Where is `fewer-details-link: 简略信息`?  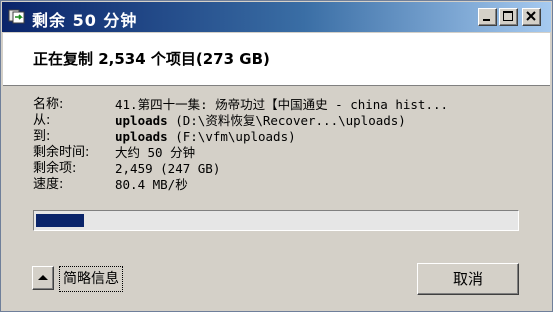
fewer-details-link: 简略信息 is located at coordinates (91, 279).